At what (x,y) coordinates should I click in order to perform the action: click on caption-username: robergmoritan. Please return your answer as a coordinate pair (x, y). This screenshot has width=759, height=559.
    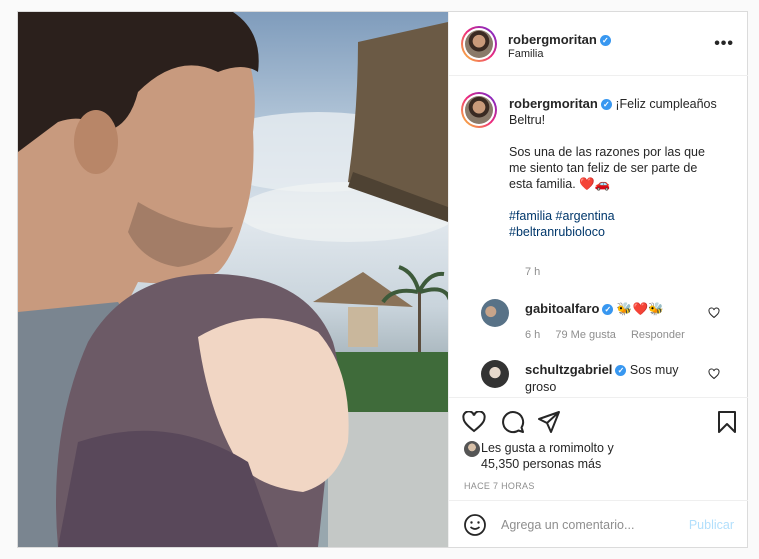
    Looking at the image, I should click on (553, 103).